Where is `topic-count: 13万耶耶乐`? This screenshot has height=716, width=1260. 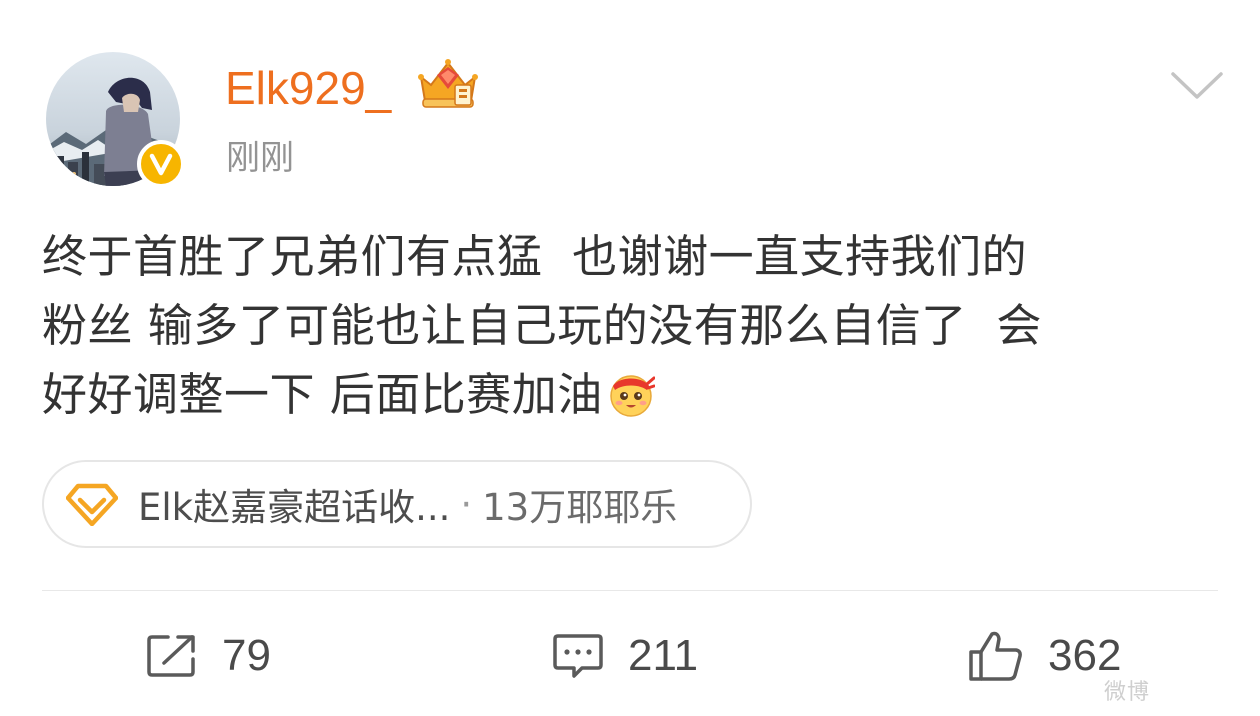 topic-count: 13万耶耶乐 is located at coordinates (580, 507).